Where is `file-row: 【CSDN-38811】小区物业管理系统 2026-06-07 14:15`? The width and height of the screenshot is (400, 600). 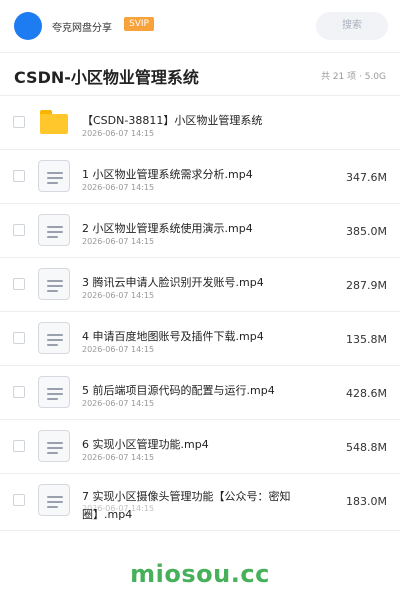
file-row: 【CSDN-38811】小区物业管理系统 2026-06-07 14:15 is located at coordinates (200, 123).